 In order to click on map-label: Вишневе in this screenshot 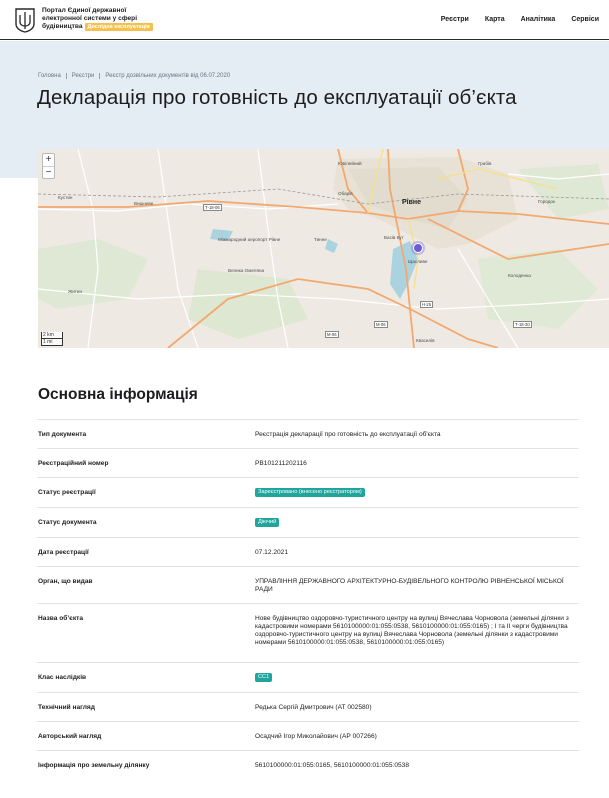, I will do `click(144, 203)`.